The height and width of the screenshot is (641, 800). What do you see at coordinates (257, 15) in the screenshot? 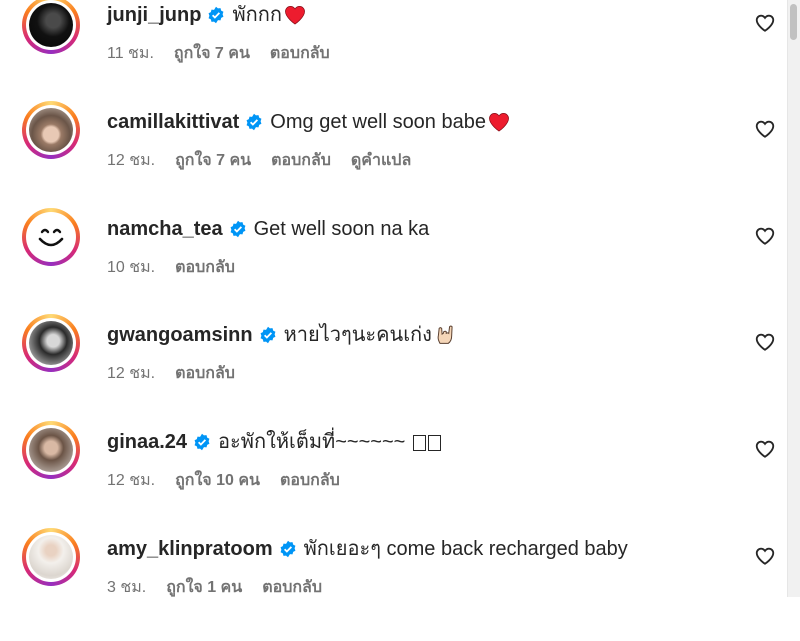
I see `comment-text: พักกก` at bounding box center [257, 15].